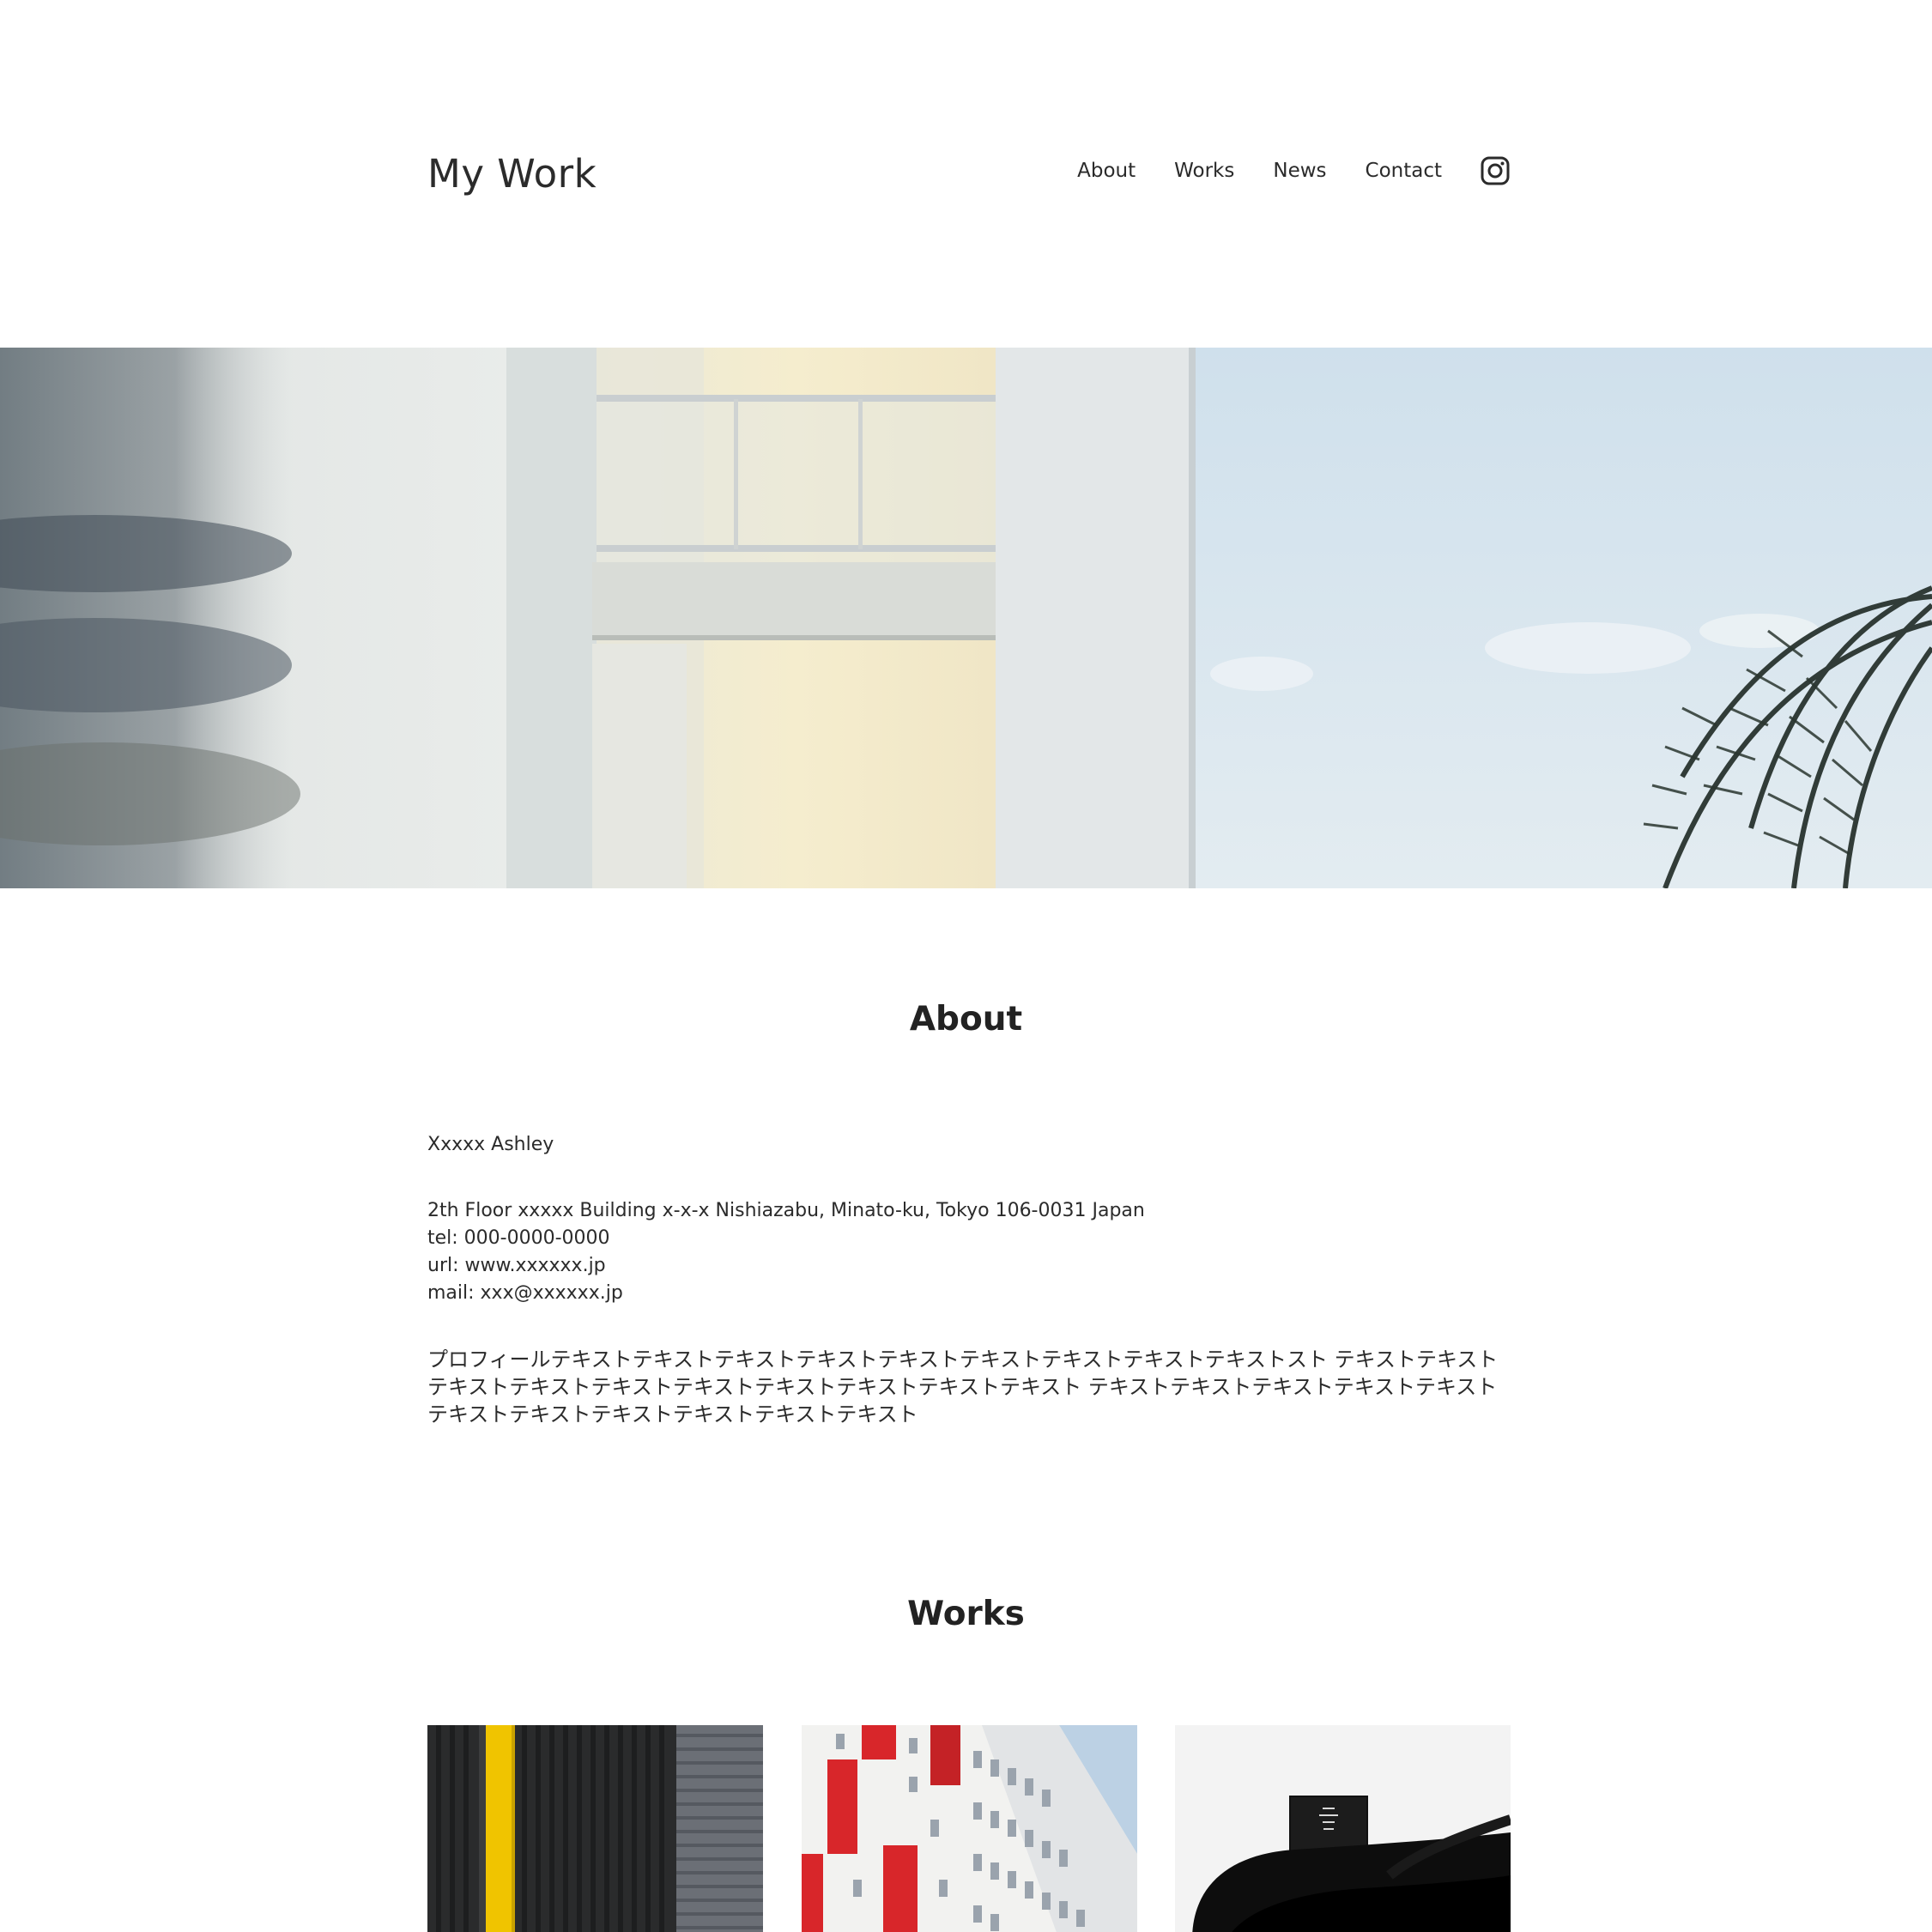  What do you see at coordinates (525, 1293) in the screenshot?
I see `about-mail: mail: xxx@xxxxxx.jp` at bounding box center [525, 1293].